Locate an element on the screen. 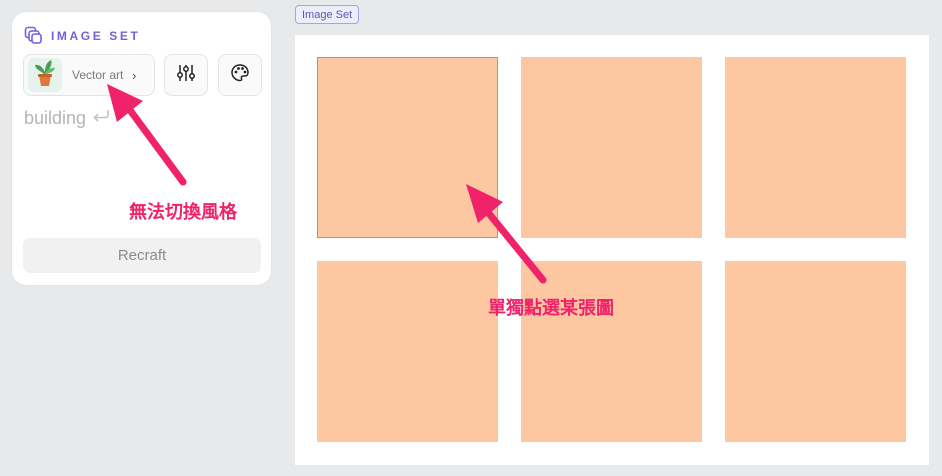 This screenshot has width=942, height=476. annotation-label-style: 無法切換風格 is located at coordinates (183, 212).